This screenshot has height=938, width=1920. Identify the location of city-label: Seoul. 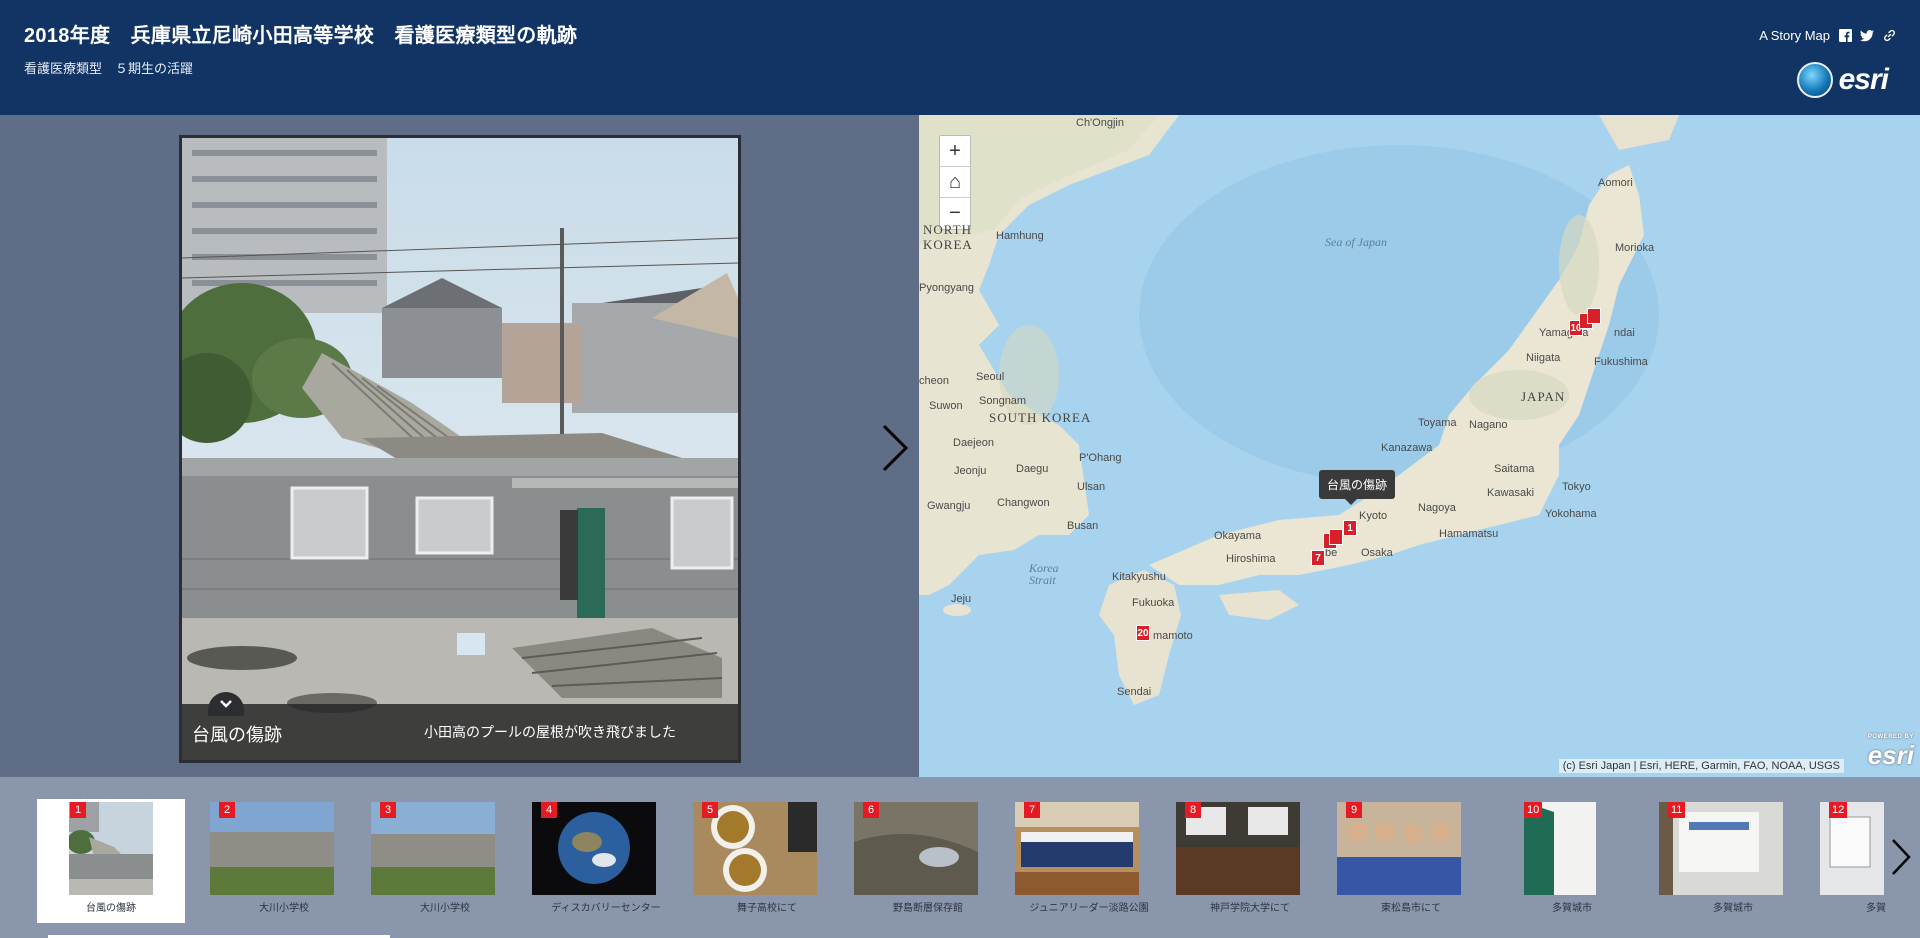
(990, 377).